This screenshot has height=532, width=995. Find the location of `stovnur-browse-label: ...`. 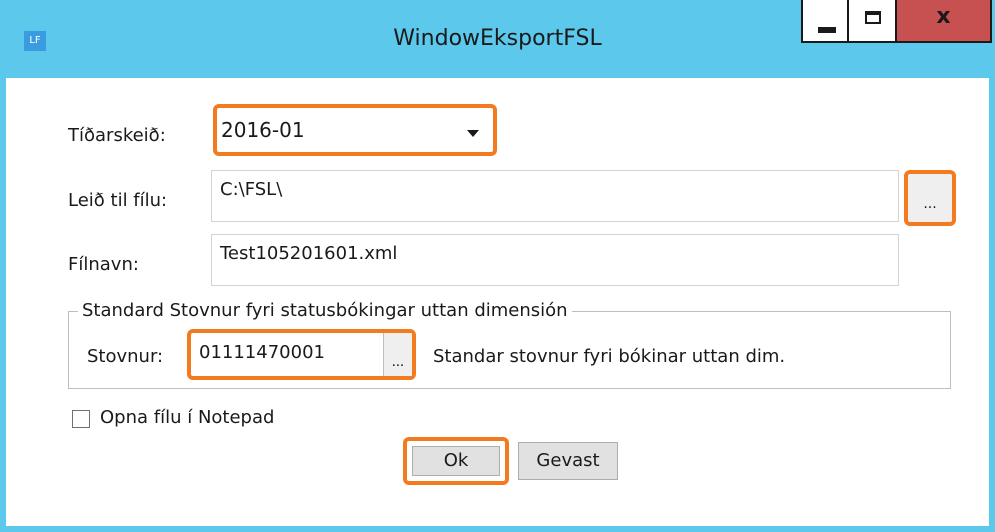

stovnur-browse-label: ... is located at coordinates (398, 362).